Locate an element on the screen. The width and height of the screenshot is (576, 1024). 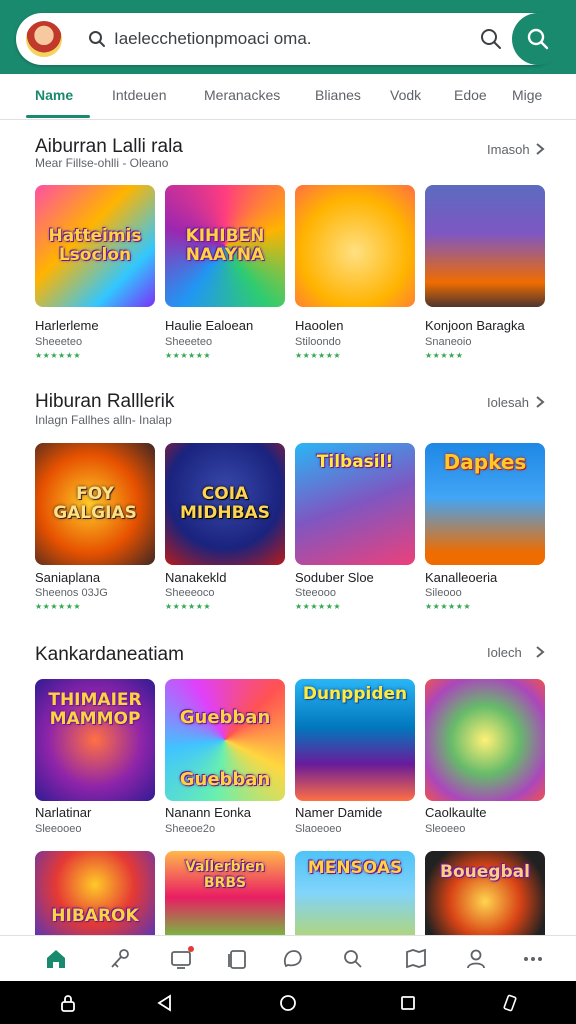
tab-vodk: Vodk is located at coordinates (405, 95).